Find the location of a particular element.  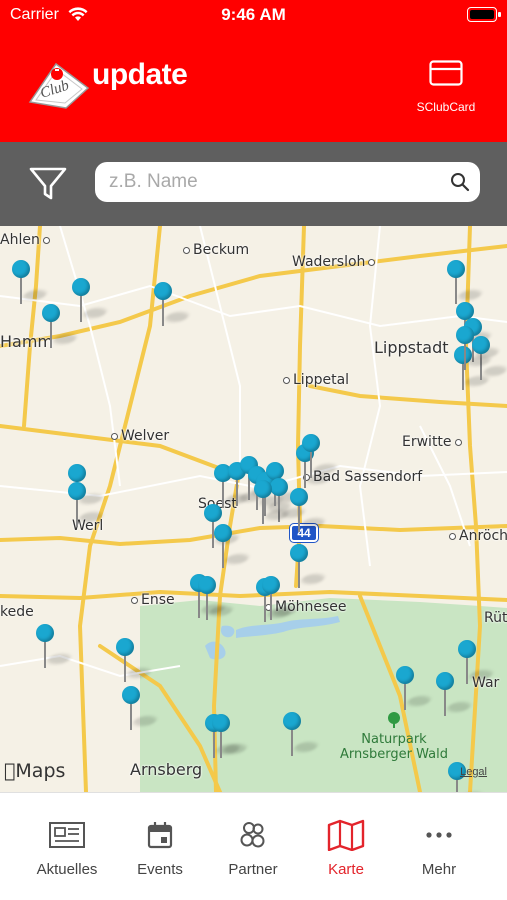

map-icon is located at coordinates (346, 835).